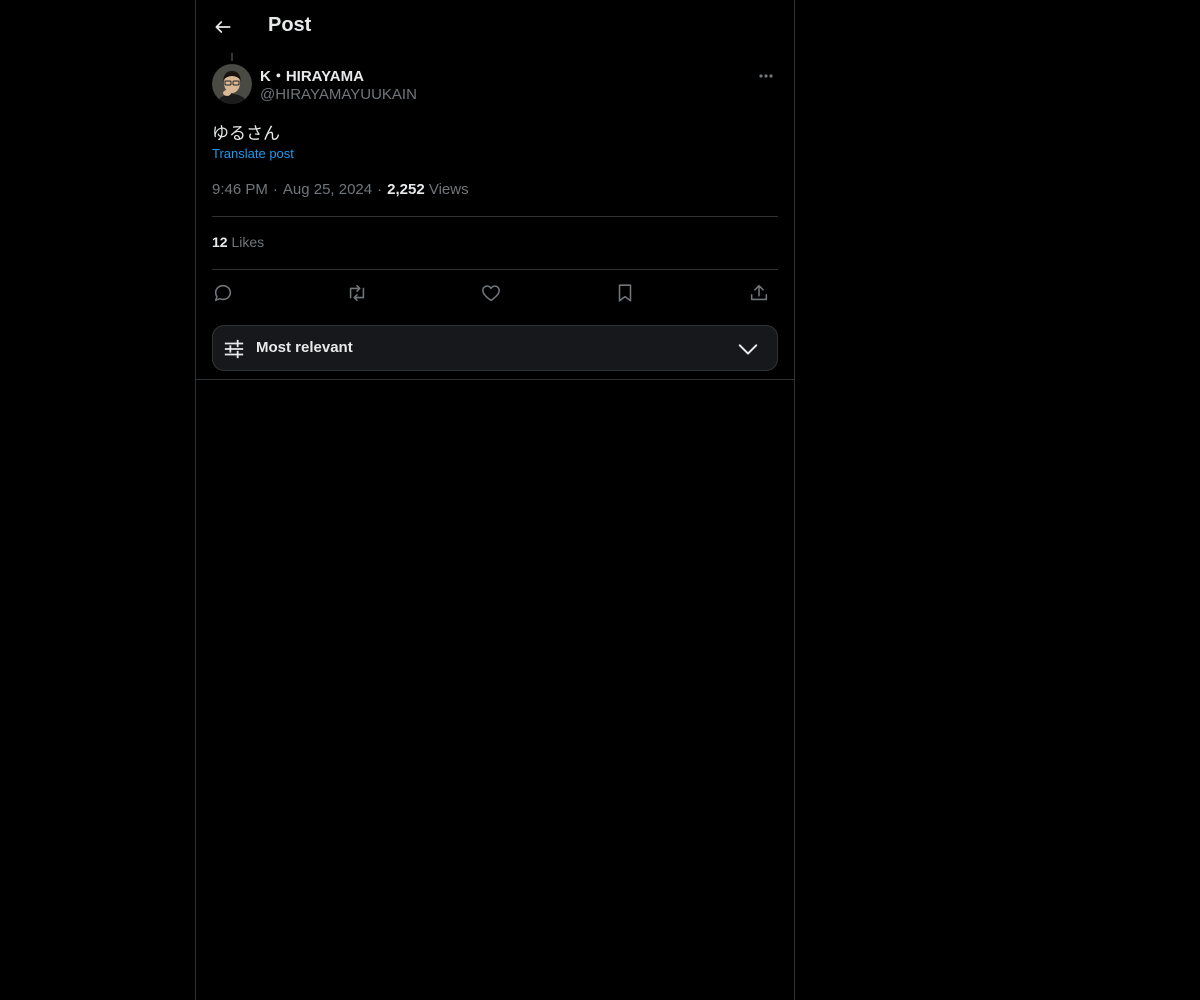  I want to click on share-button, so click(759, 293).